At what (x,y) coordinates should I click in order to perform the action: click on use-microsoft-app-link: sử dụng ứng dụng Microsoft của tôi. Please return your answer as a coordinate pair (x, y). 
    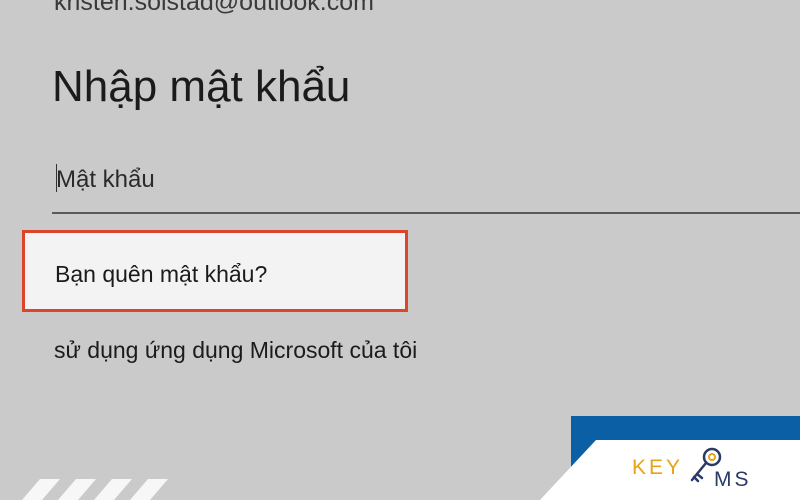
    Looking at the image, I should click on (235, 350).